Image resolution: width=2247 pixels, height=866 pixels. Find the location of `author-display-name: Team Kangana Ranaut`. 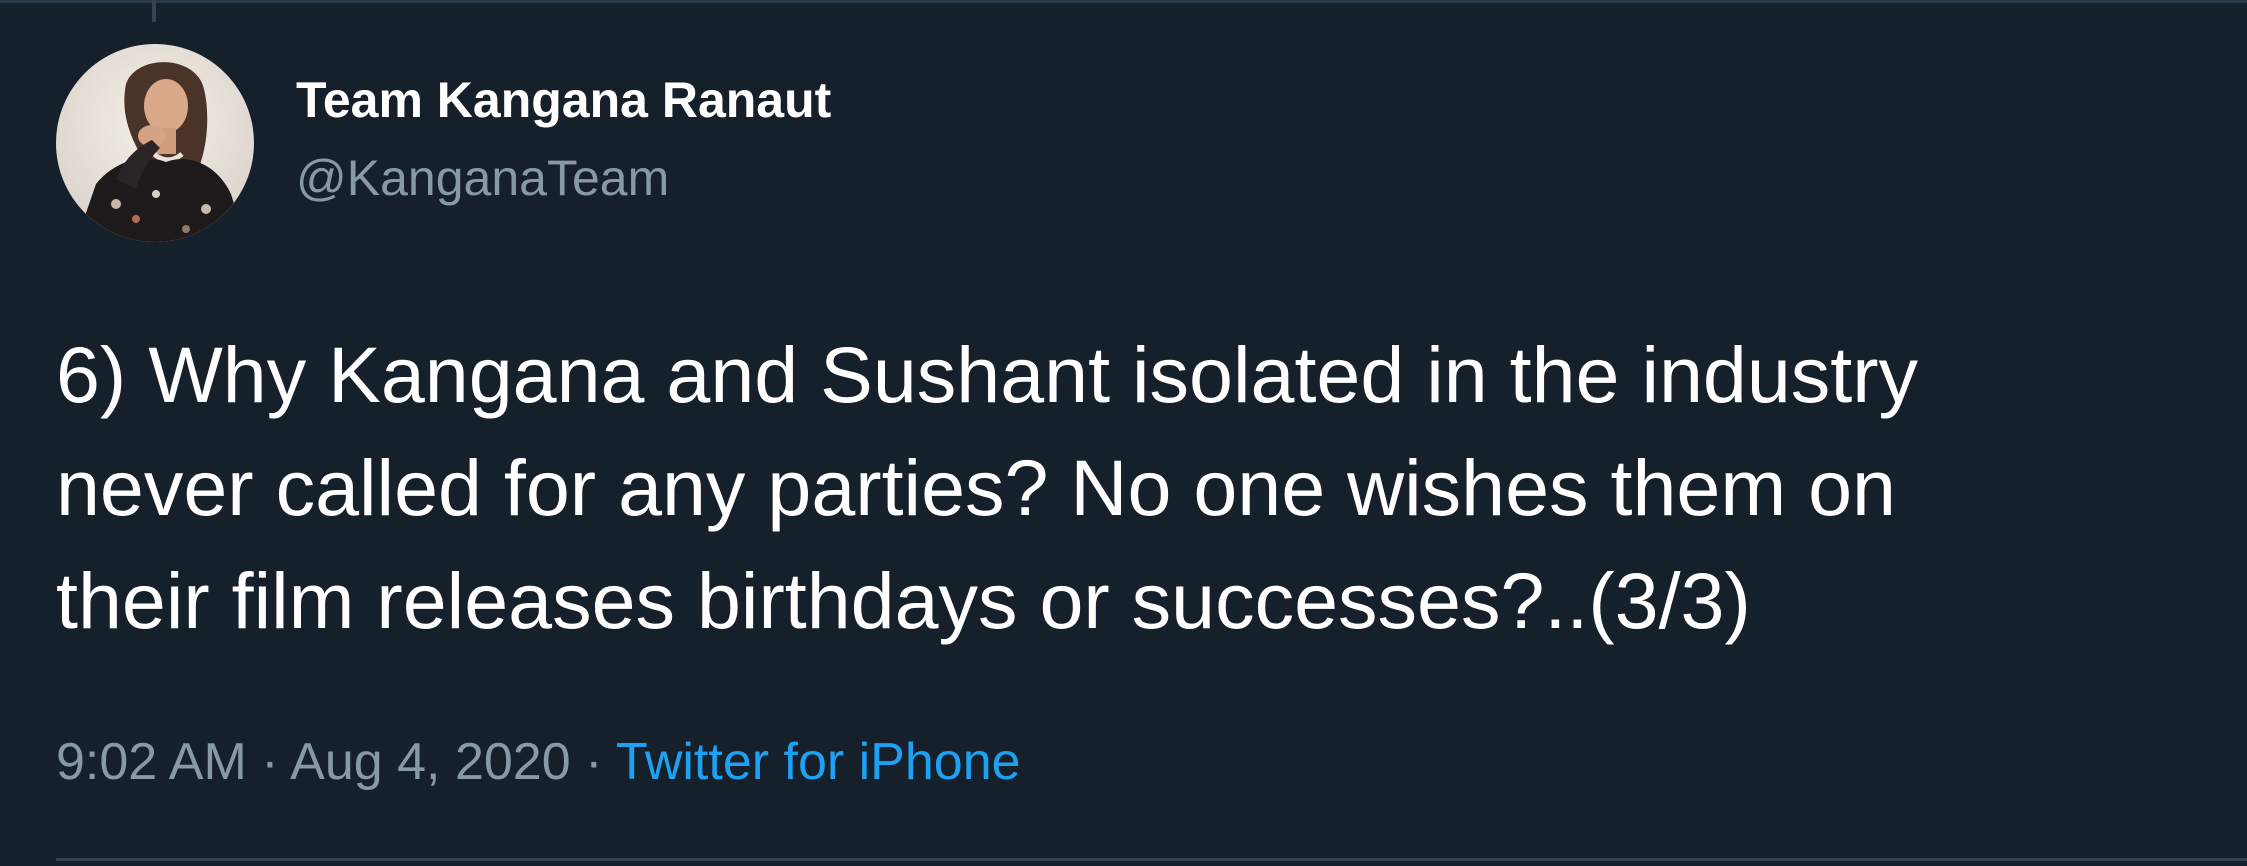

author-display-name: Team Kangana Ranaut is located at coordinates (563, 100).